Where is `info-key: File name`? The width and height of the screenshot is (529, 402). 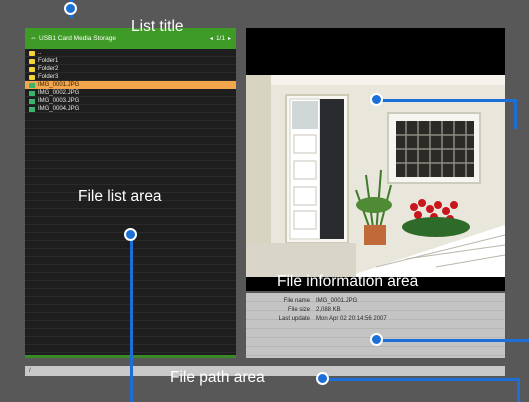 info-key: File name is located at coordinates (296, 300).